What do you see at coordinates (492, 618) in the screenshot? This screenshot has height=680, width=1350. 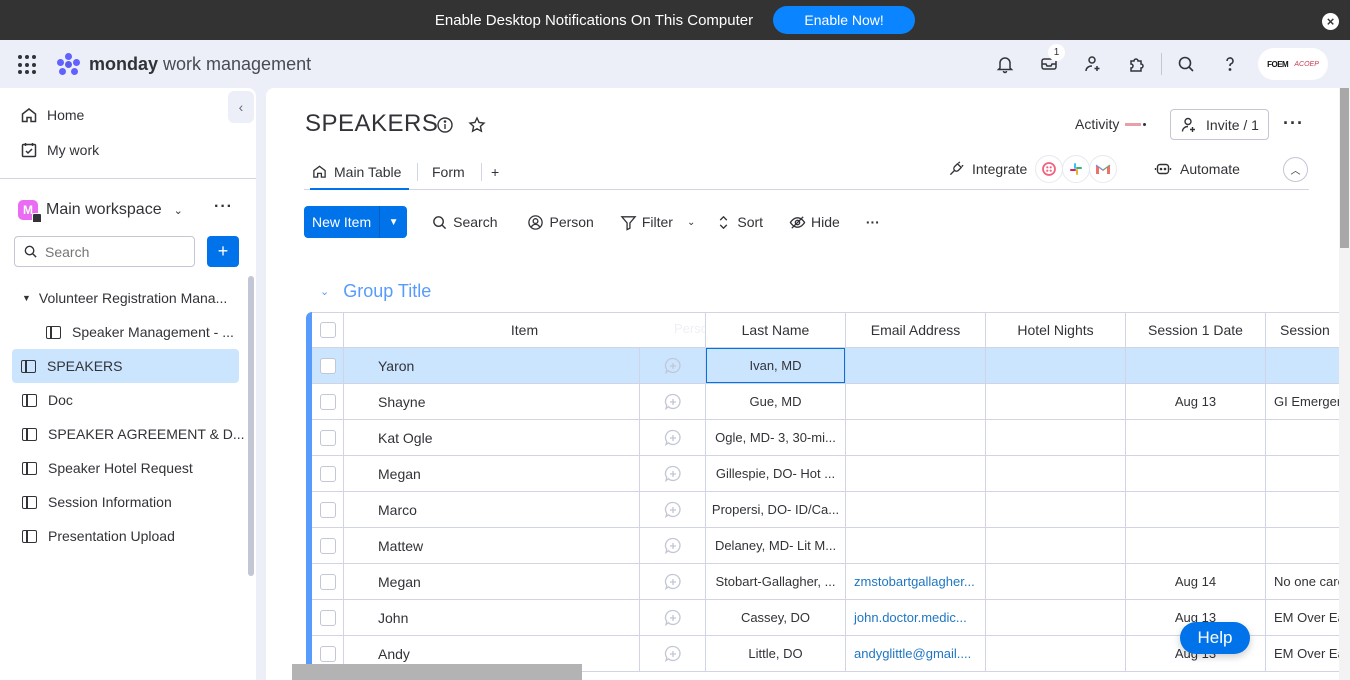 I see `cell-item-name: John` at bounding box center [492, 618].